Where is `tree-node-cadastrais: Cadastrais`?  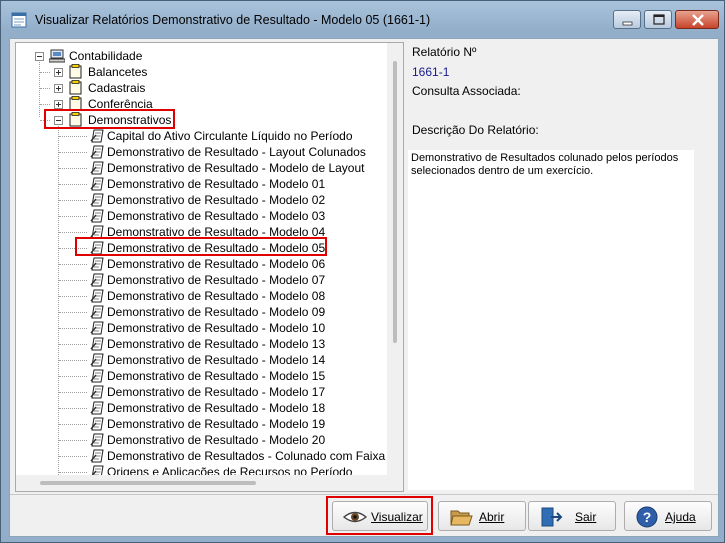
tree-node-cadastrais: Cadastrais is located at coordinates (196, 88).